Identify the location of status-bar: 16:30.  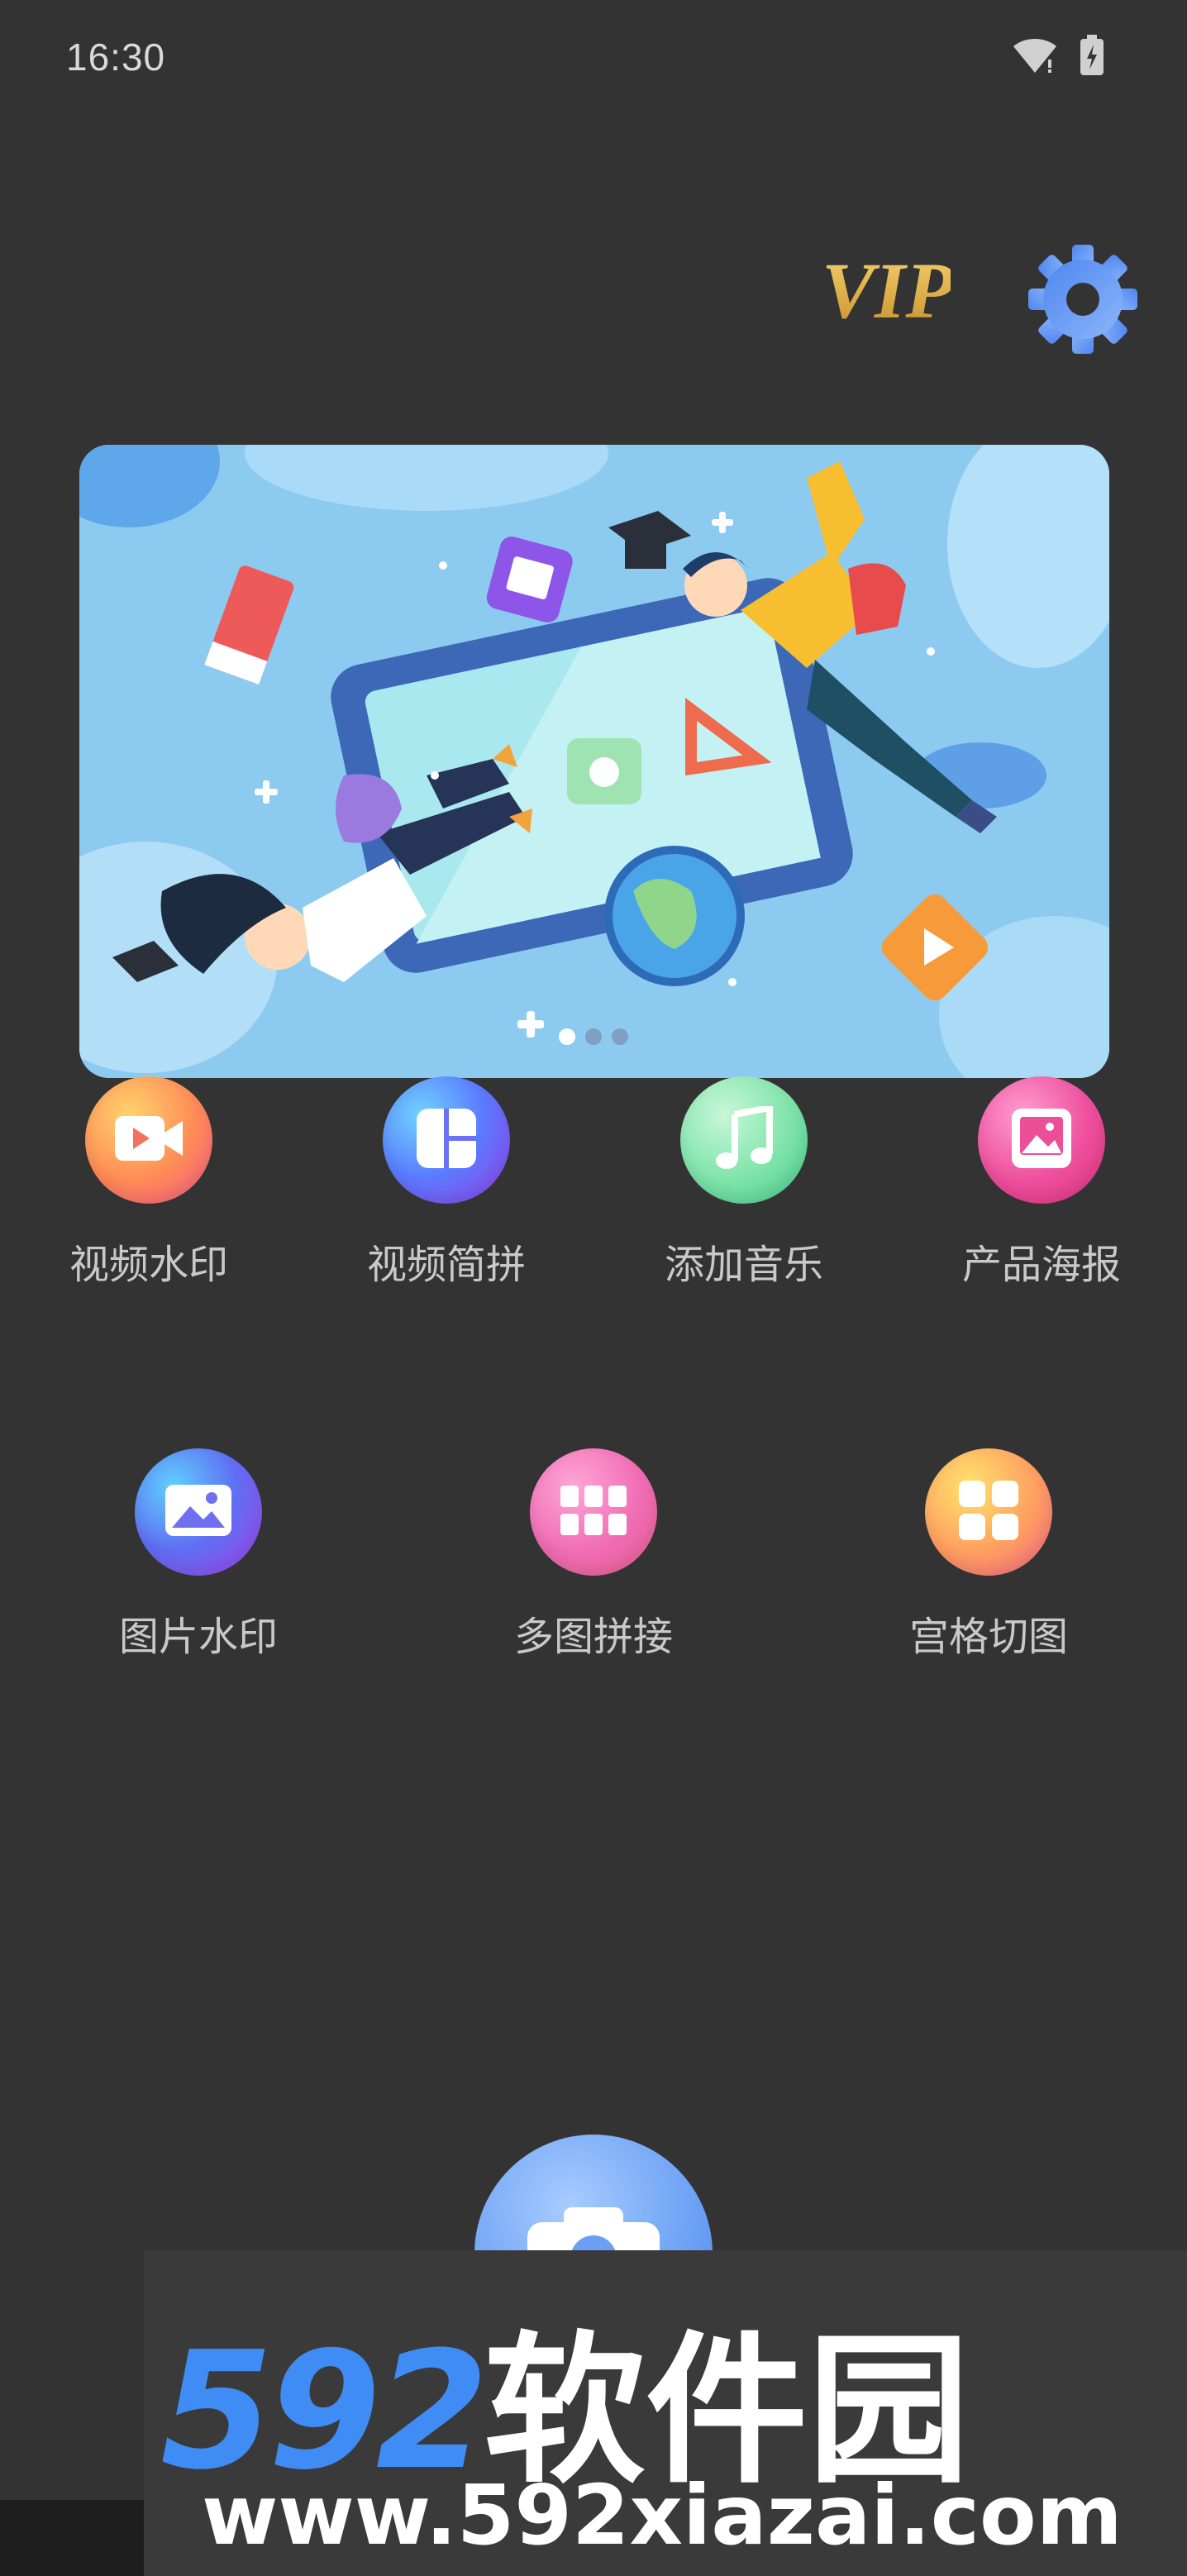
(593, 58).